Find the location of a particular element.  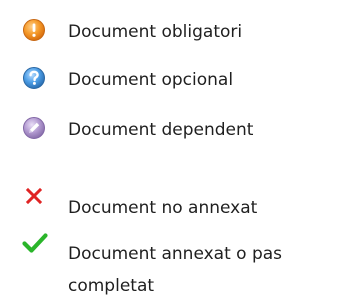

exclamation-icon is located at coordinates (34, 30).